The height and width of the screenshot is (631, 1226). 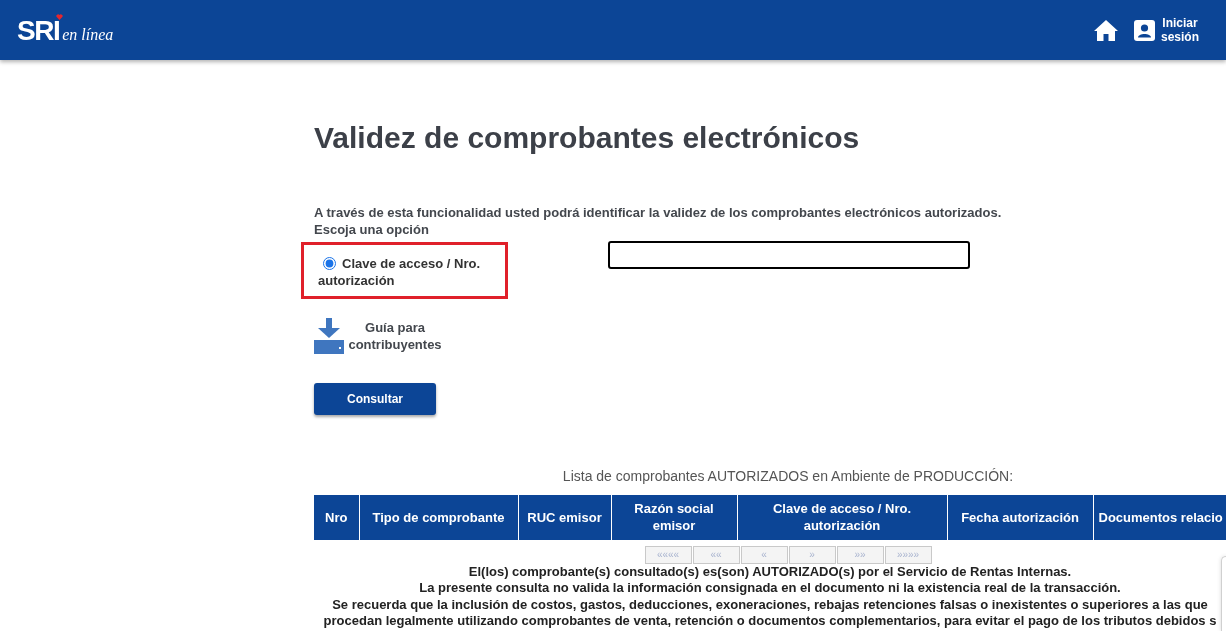 What do you see at coordinates (38, 31) in the screenshot?
I see `logo-text: SRI` at bounding box center [38, 31].